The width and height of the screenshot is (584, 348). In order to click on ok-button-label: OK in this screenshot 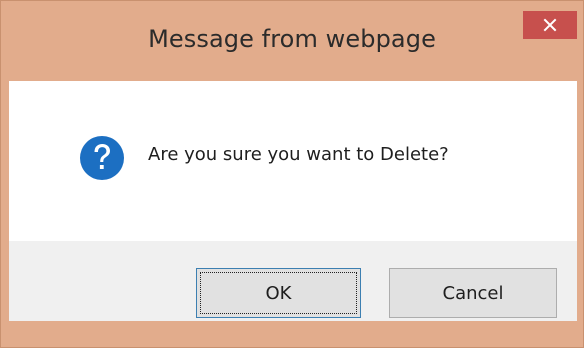, I will do `click(278, 293)`.